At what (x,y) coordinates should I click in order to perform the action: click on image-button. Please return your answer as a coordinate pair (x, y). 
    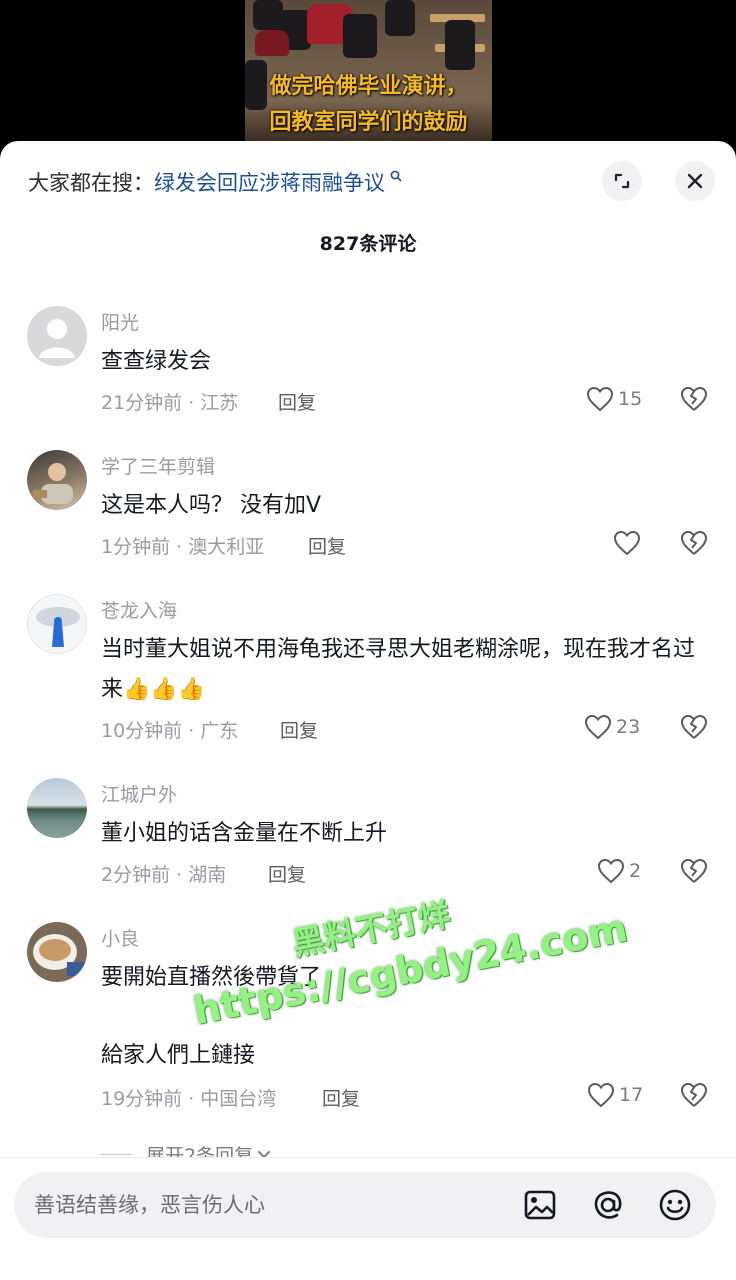
    Looking at the image, I should click on (540, 1205).